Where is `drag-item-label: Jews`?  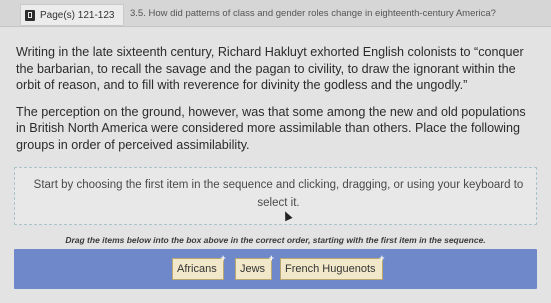
drag-item-label: Jews is located at coordinates (253, 269).